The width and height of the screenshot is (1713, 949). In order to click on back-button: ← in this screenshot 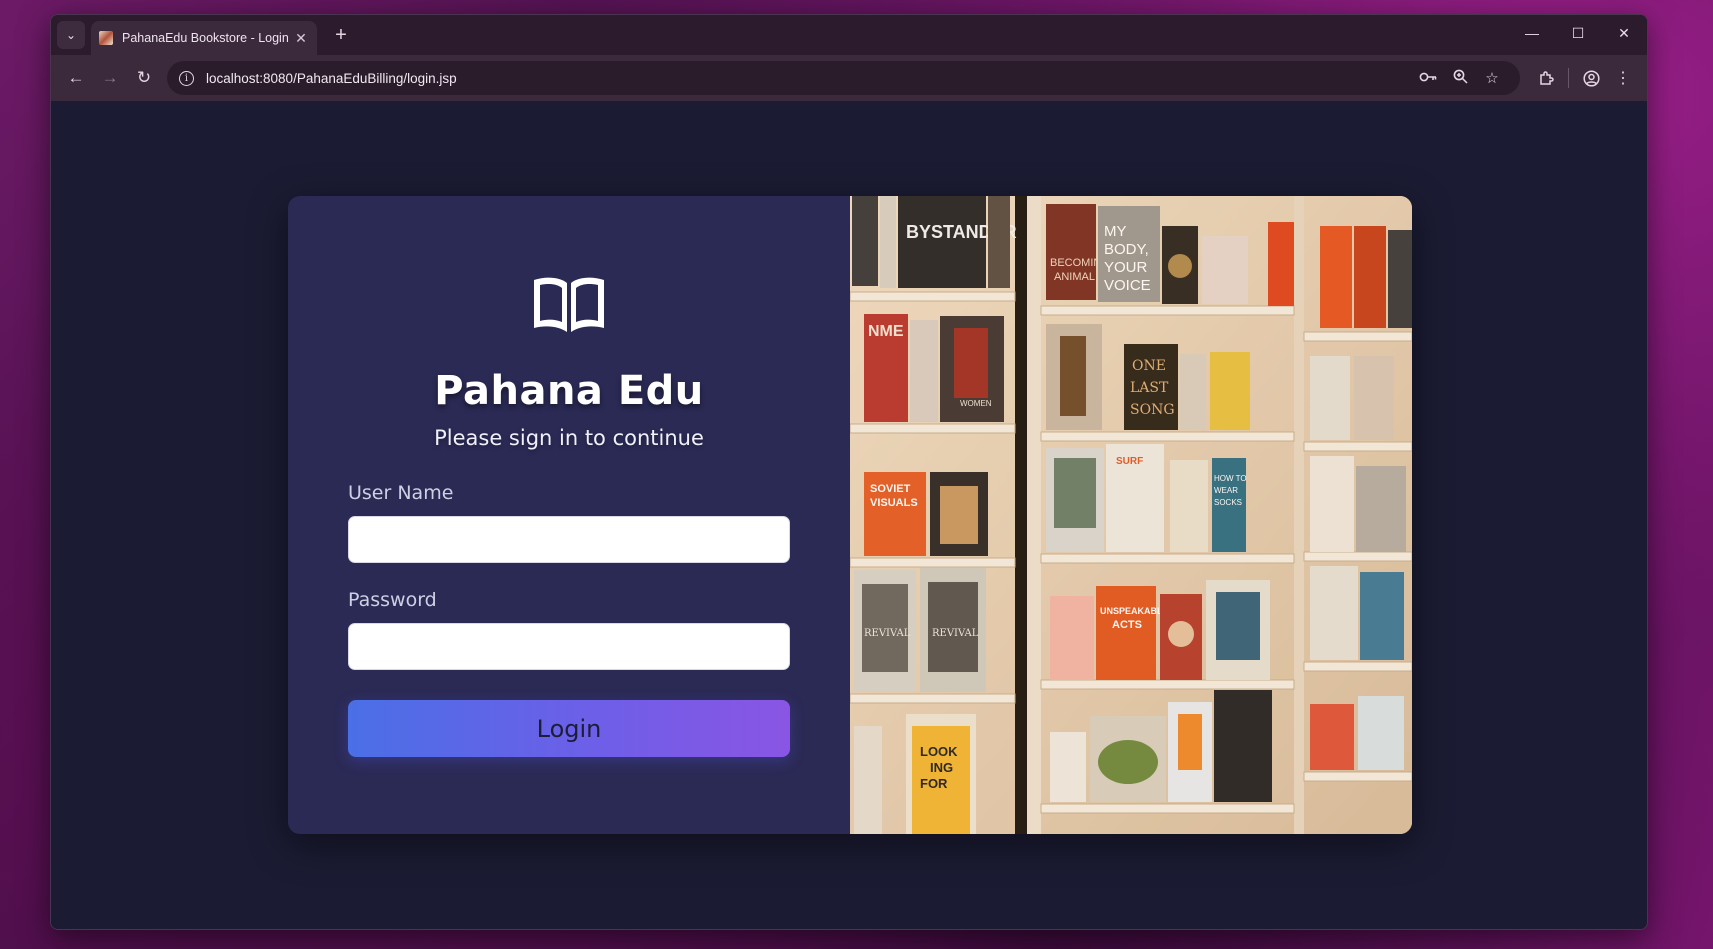, I will do `click(76, 78)`.